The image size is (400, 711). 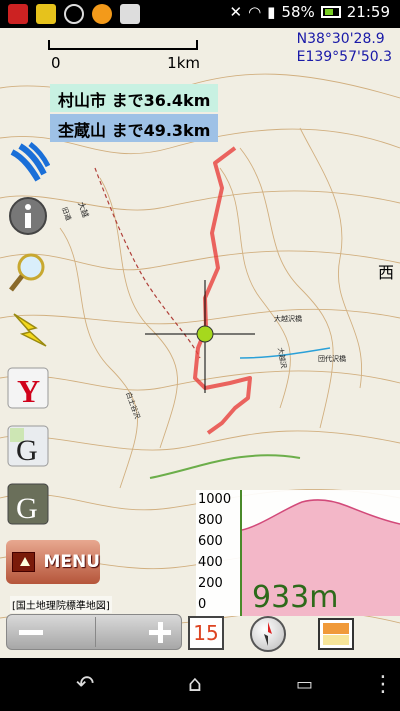 What do you see at coordinates (210, 520) in the screenshot?
I see `elev-tick: 800` at bounding box center [210, 520].